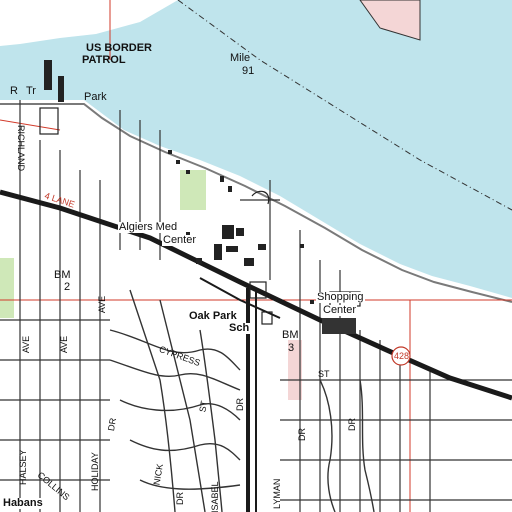 Image resolution: width=512 pixels, height=512 pixels. Describe the element at coordinates (240, 404) in the screenshot. I see `dr-label-2: DR` at that location.